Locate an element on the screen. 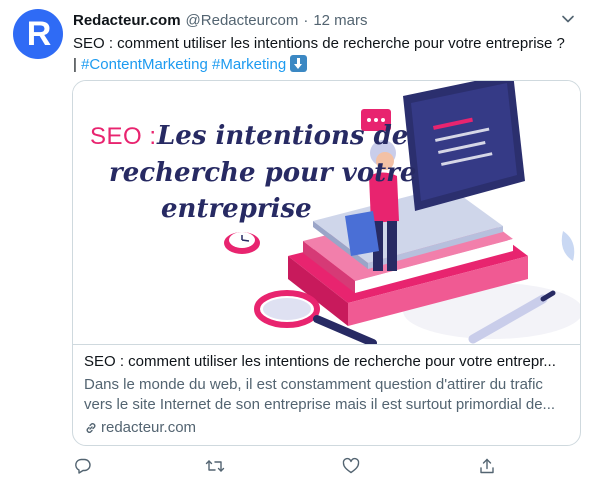  author-name: Redacteur.com is located at coordinates (127, 20).